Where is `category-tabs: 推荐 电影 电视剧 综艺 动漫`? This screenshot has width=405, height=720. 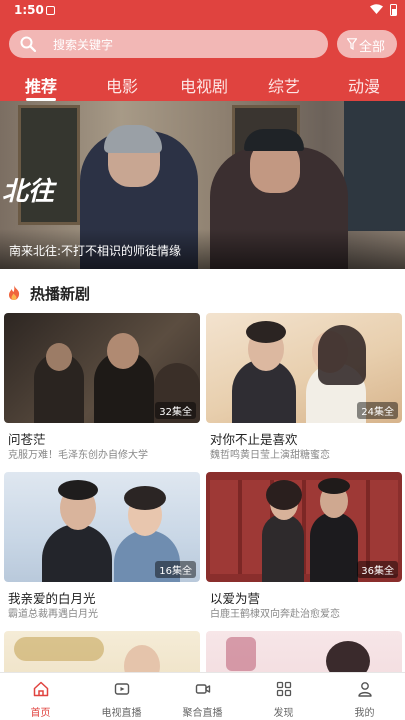 category-tabs: 推荐 电影 电视剧 综艺 动漫 is located at coordinates (202, 84).